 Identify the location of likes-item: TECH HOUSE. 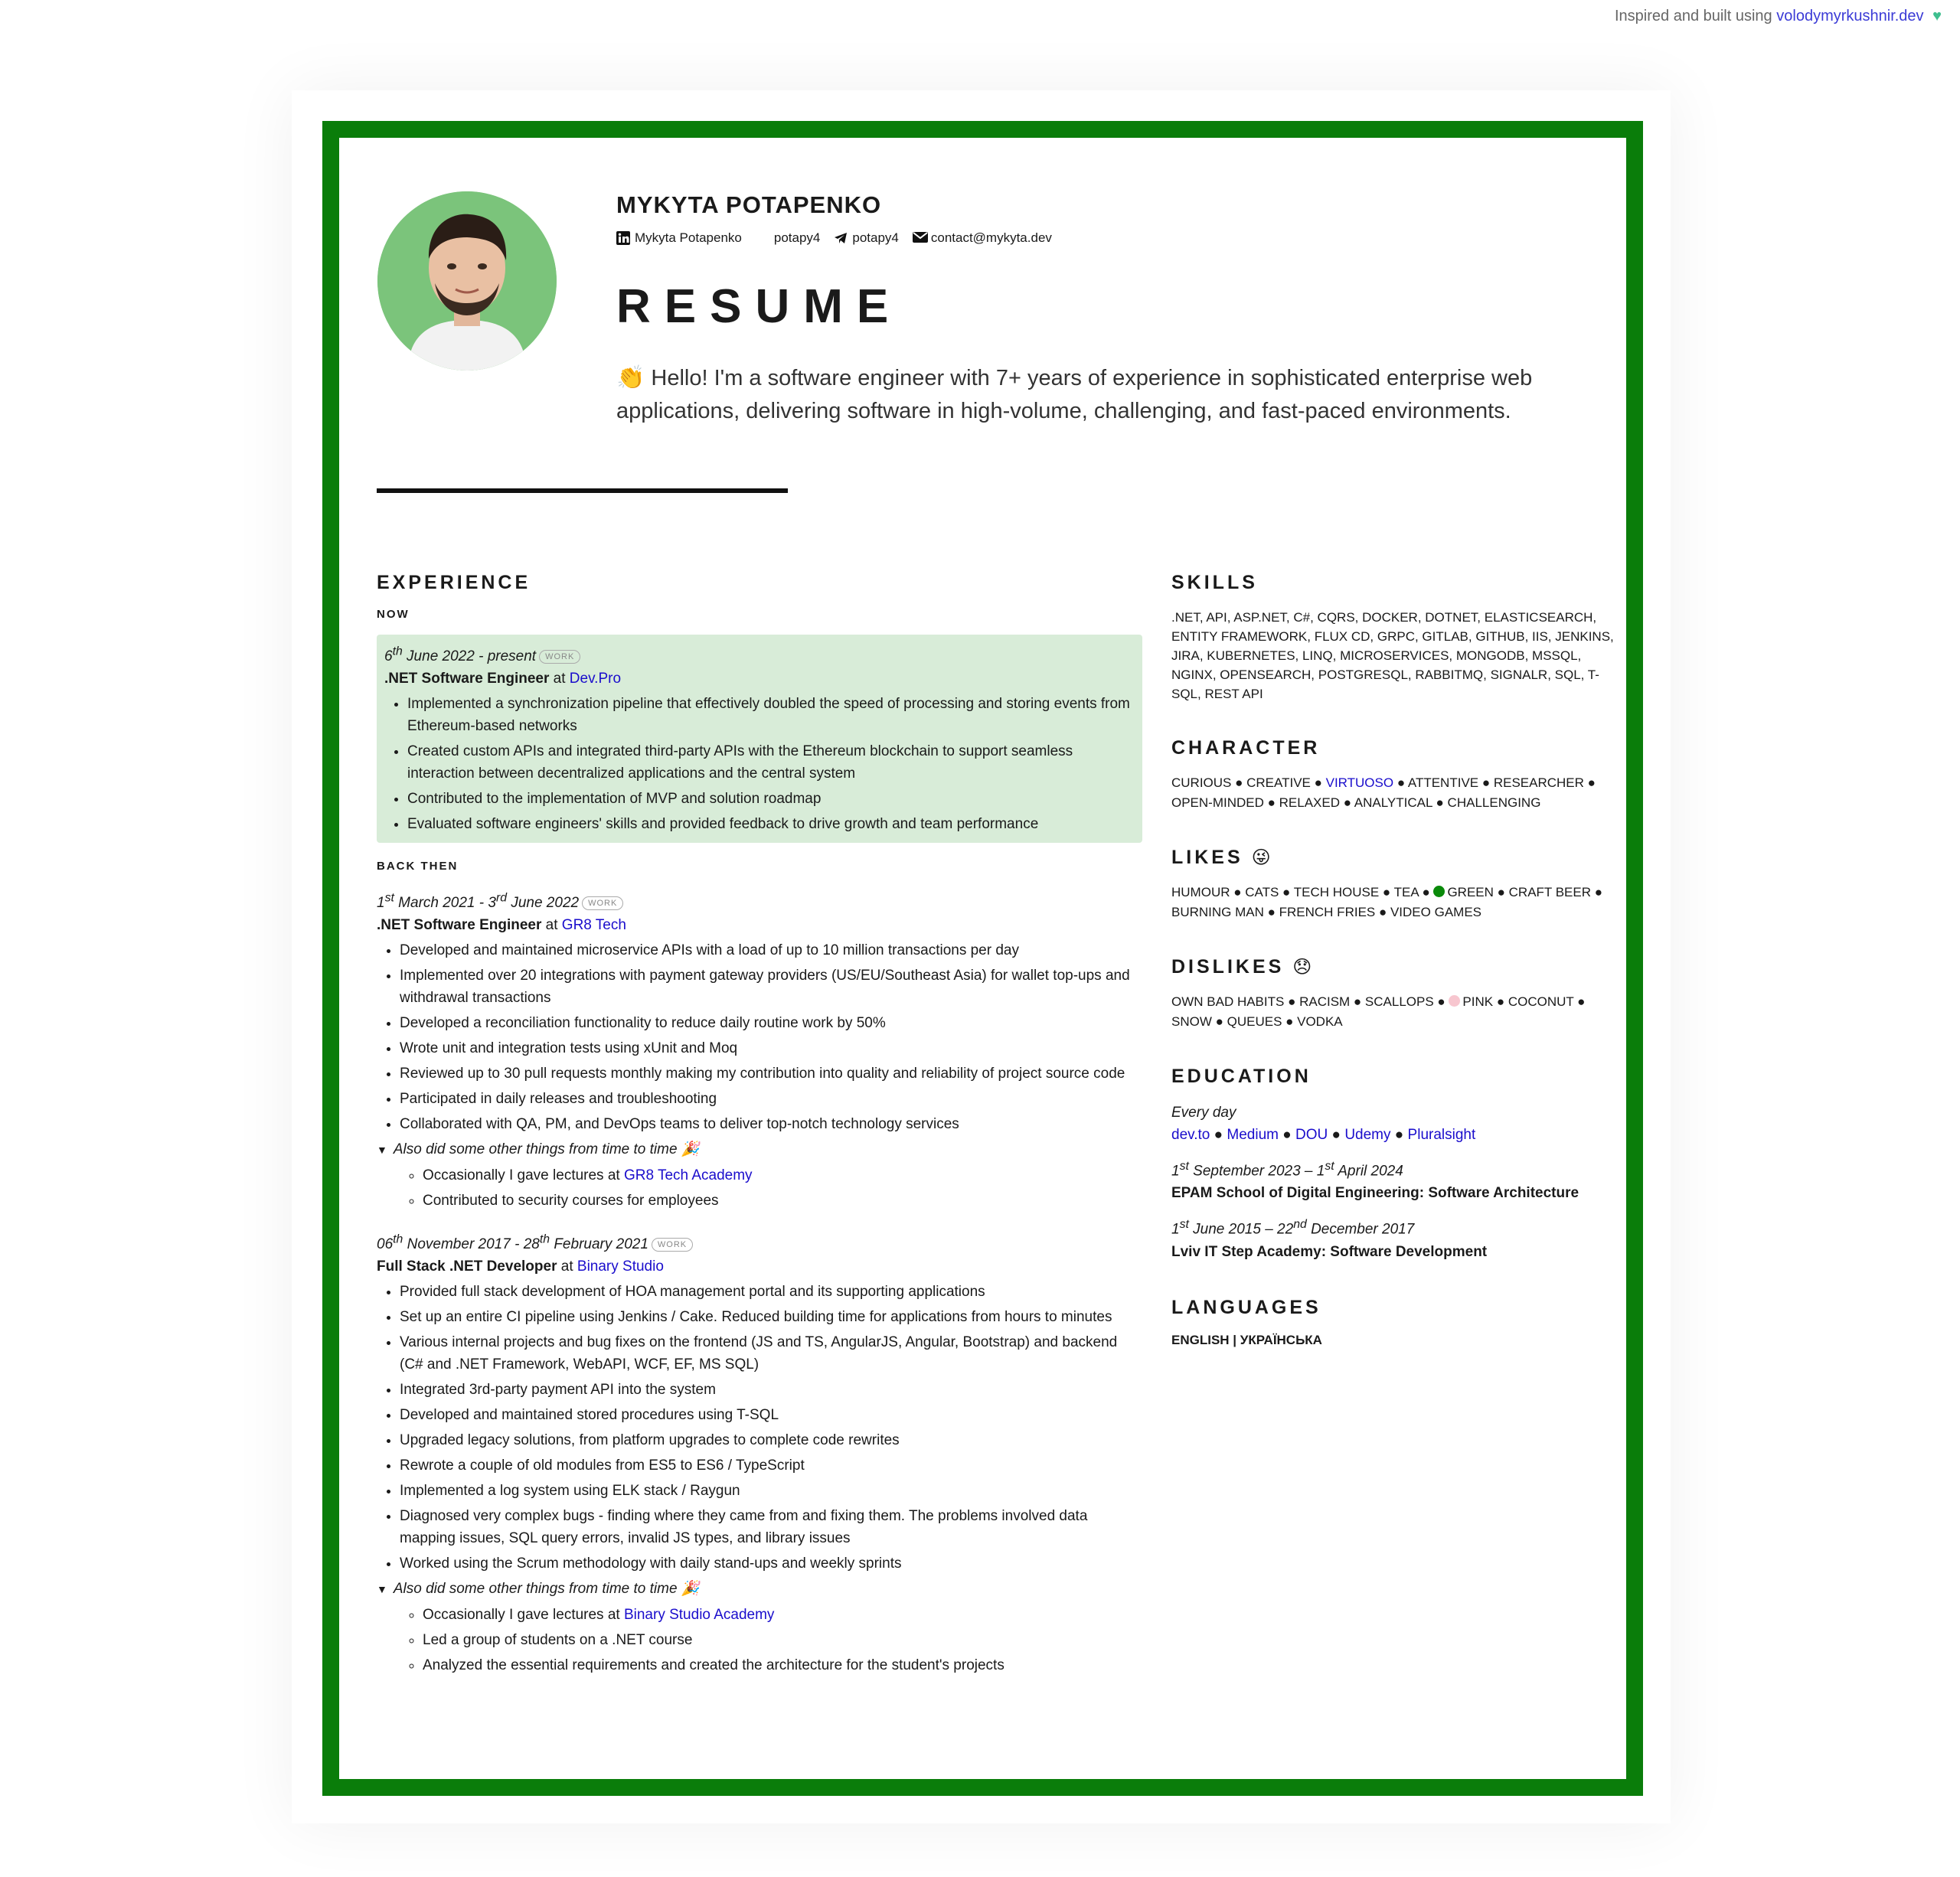
(1336, 892).